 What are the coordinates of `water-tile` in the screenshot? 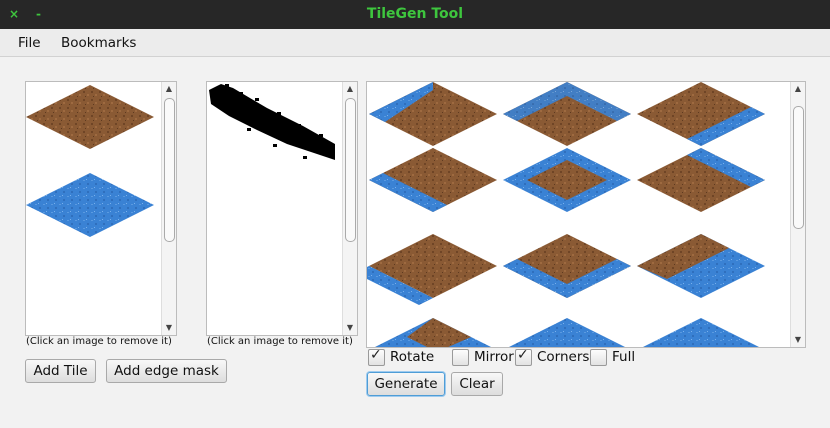 It's located at (90, 205).